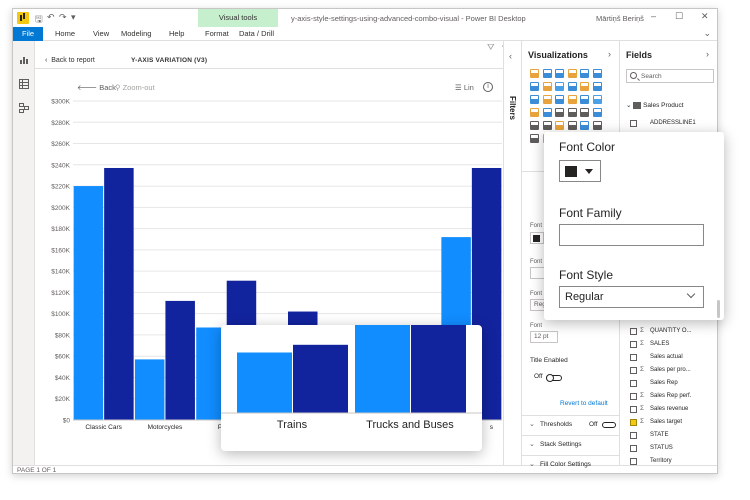 The height and width of the screenshot is (500, 750). I want to click on tab-data-drill: Data / Drill, so click(256, 33).